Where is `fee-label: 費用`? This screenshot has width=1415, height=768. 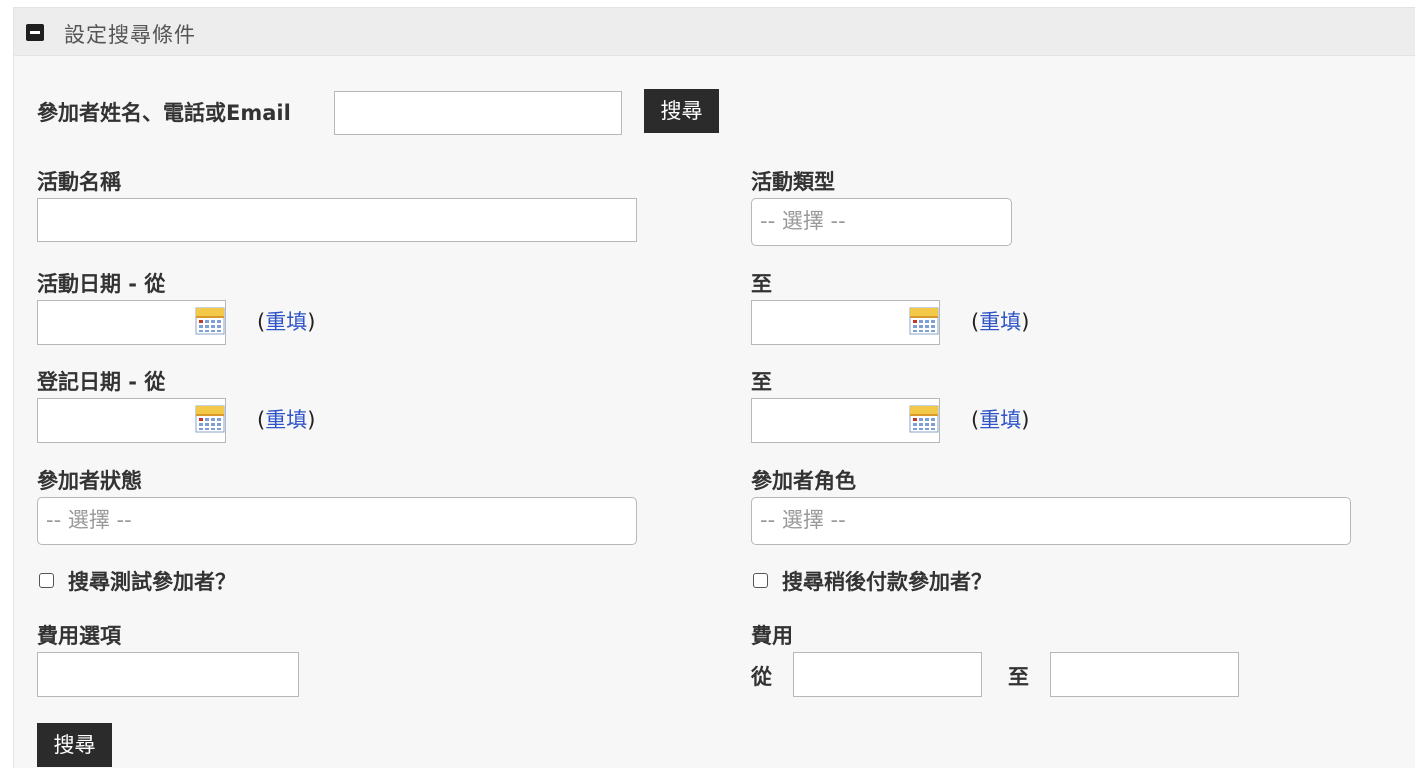 fee-label: 費用 is located at coordinates (772, 636).